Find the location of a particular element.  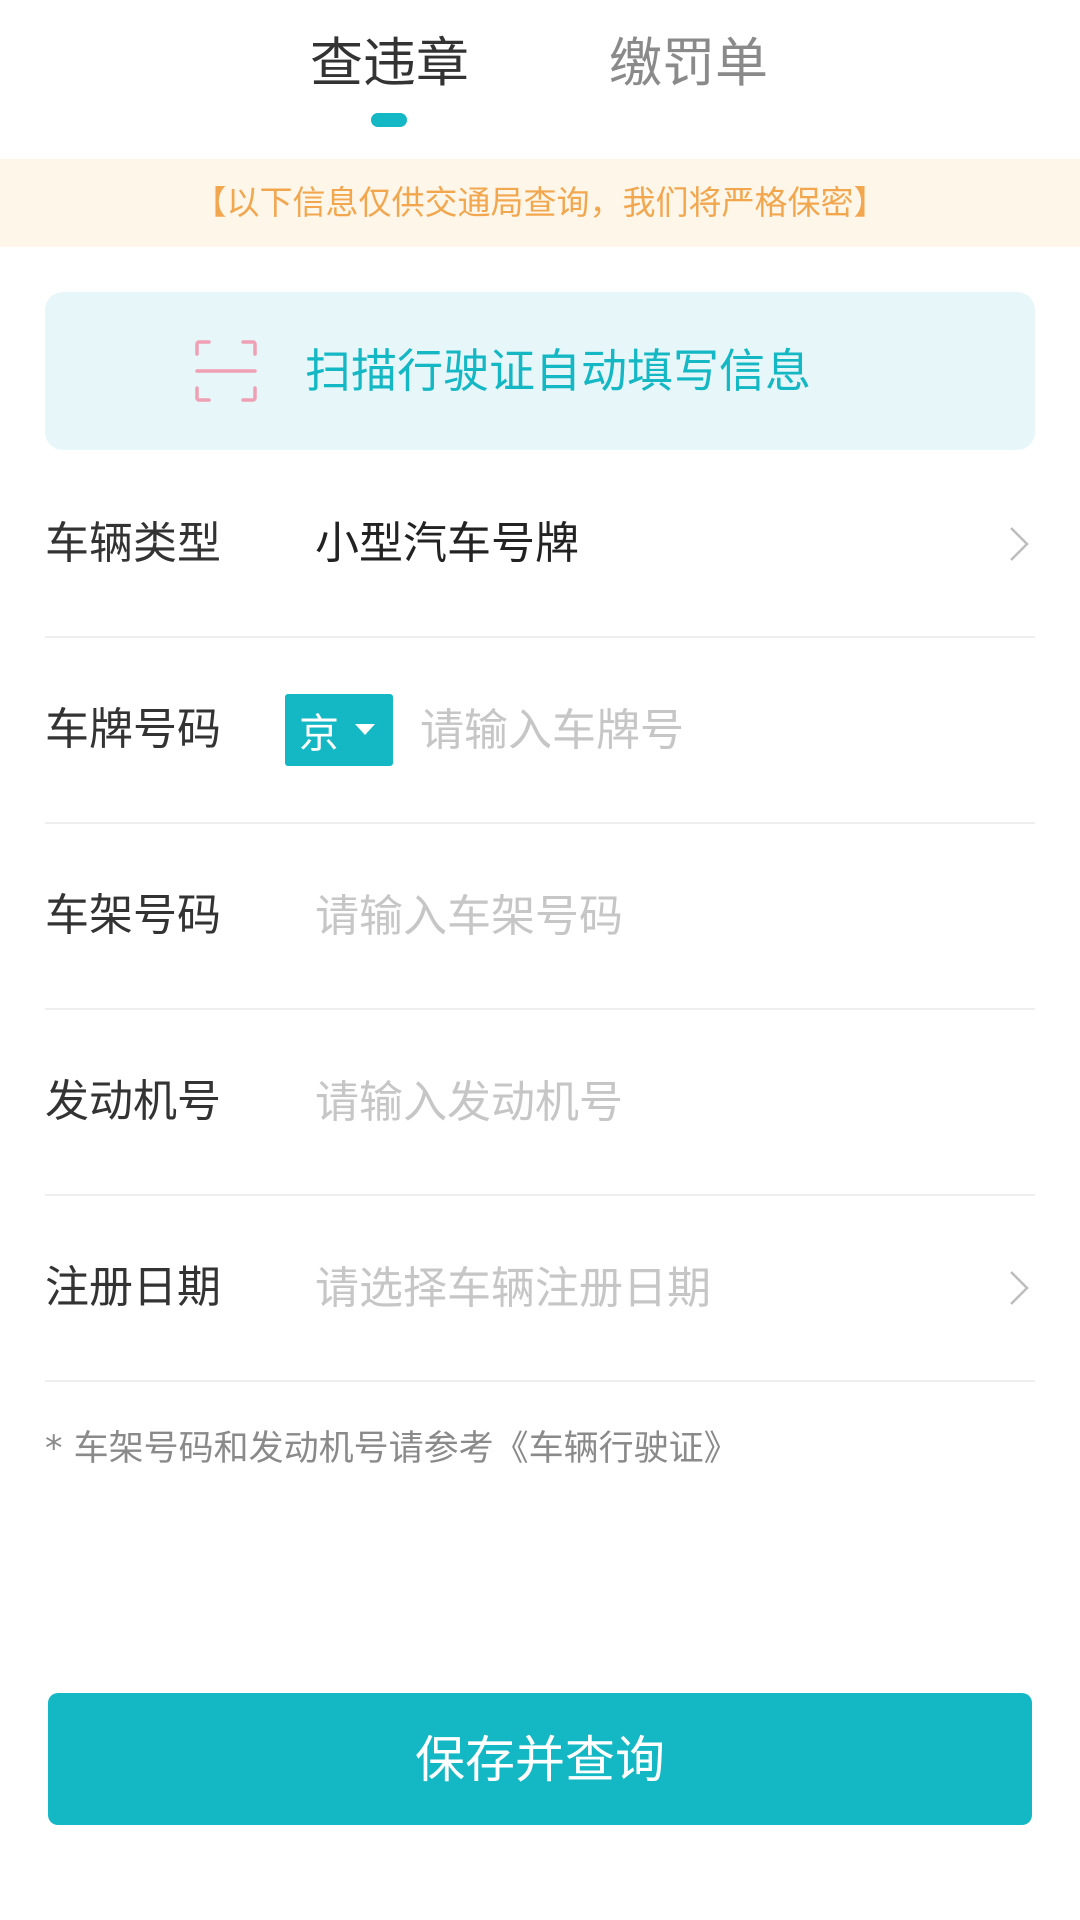

plate-number-input is located at coordinates (720, 730).